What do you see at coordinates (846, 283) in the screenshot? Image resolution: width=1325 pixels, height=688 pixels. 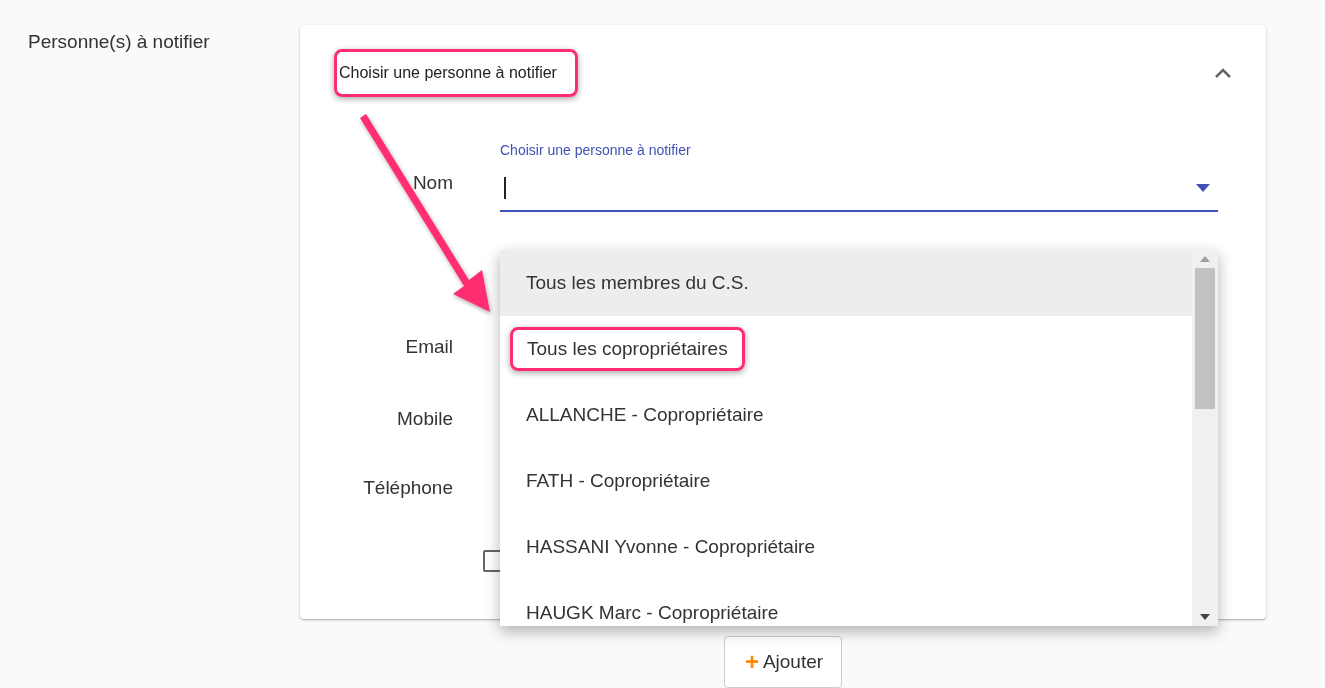 I see `menu-option: Tous les membres du C.S.` at bounding box center [846, 283].